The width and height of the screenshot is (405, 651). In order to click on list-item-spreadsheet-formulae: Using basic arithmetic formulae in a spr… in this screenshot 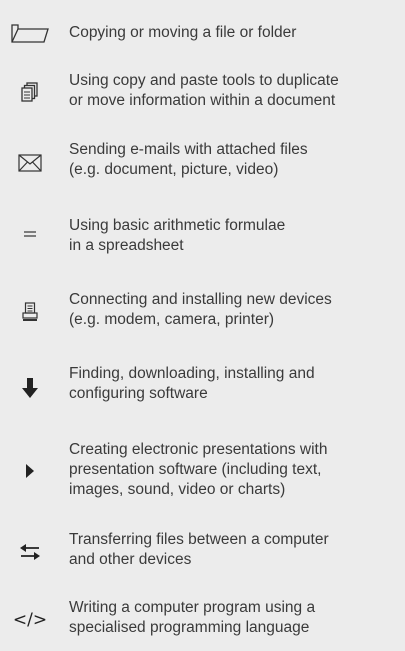, I will do `click(202, 238)`.